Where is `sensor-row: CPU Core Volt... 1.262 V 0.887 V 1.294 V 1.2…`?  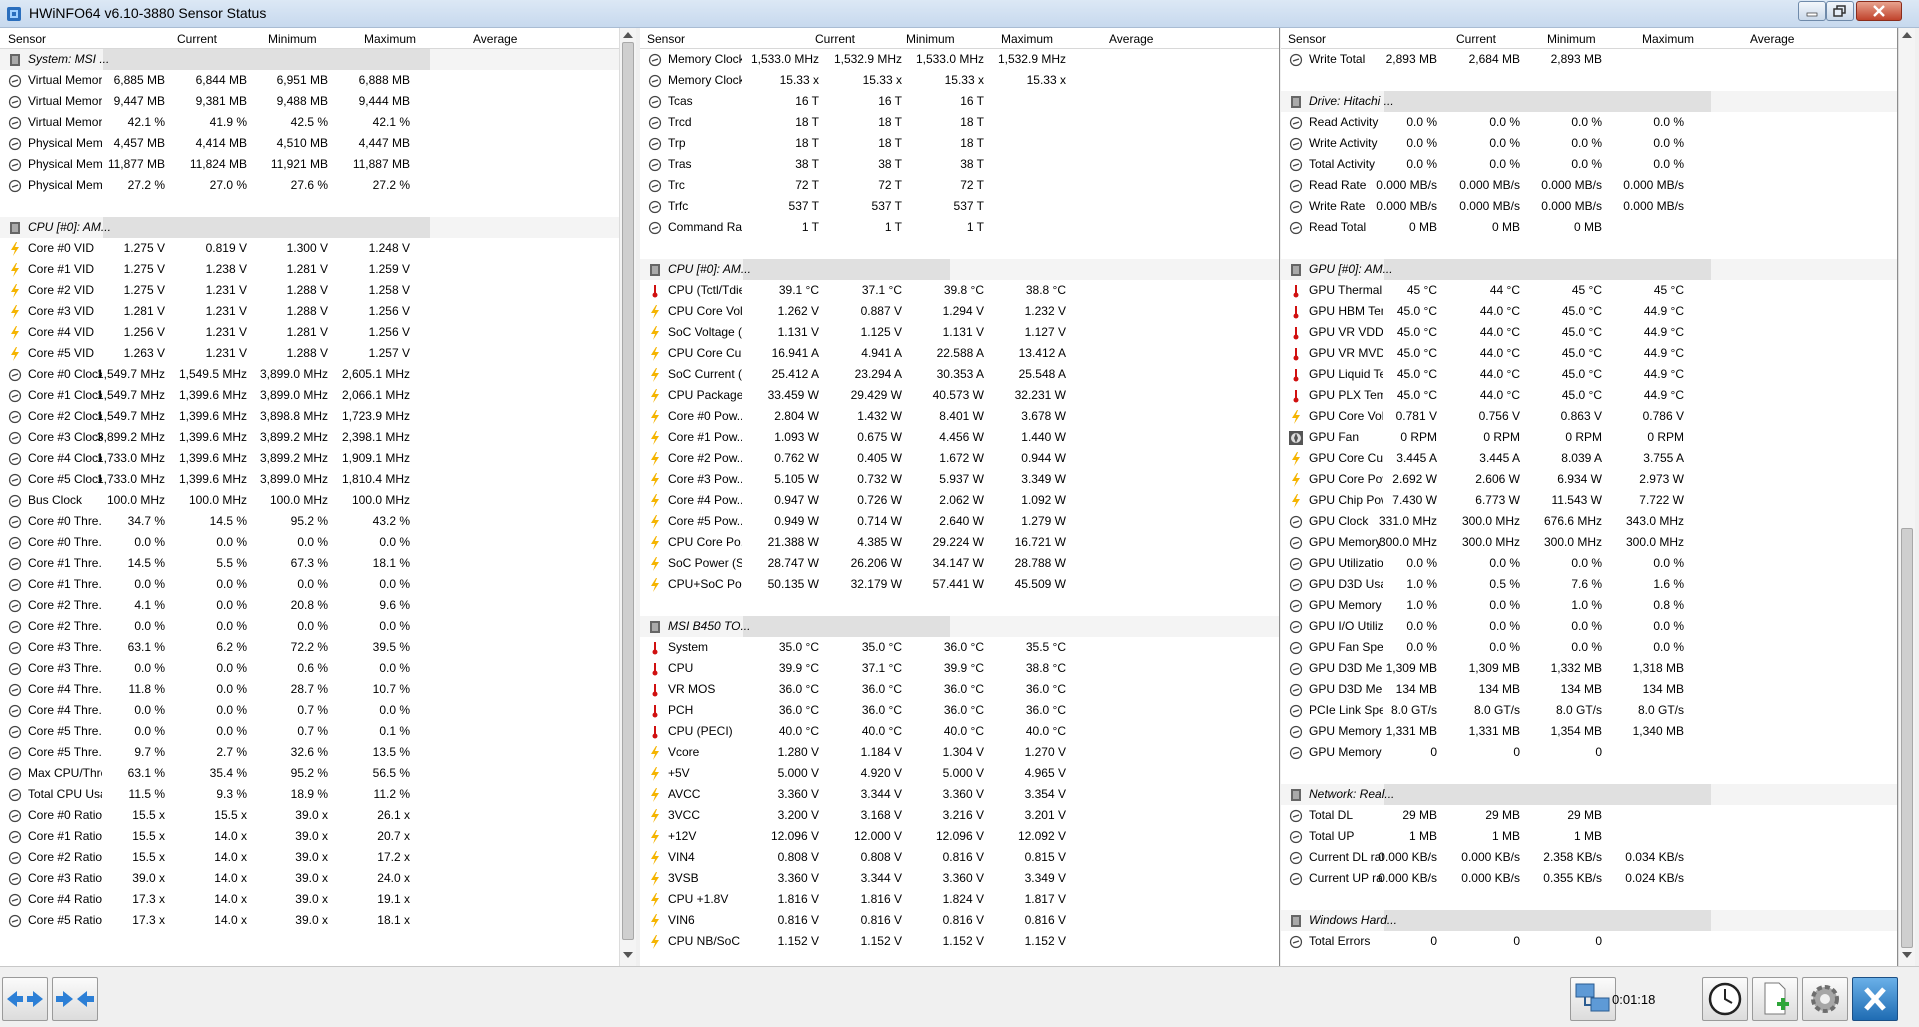 sensor-row: CPU Core Volt... 1.262 V 0.887 V 1.294 V 1.2… is located at coordinates (959, 311).